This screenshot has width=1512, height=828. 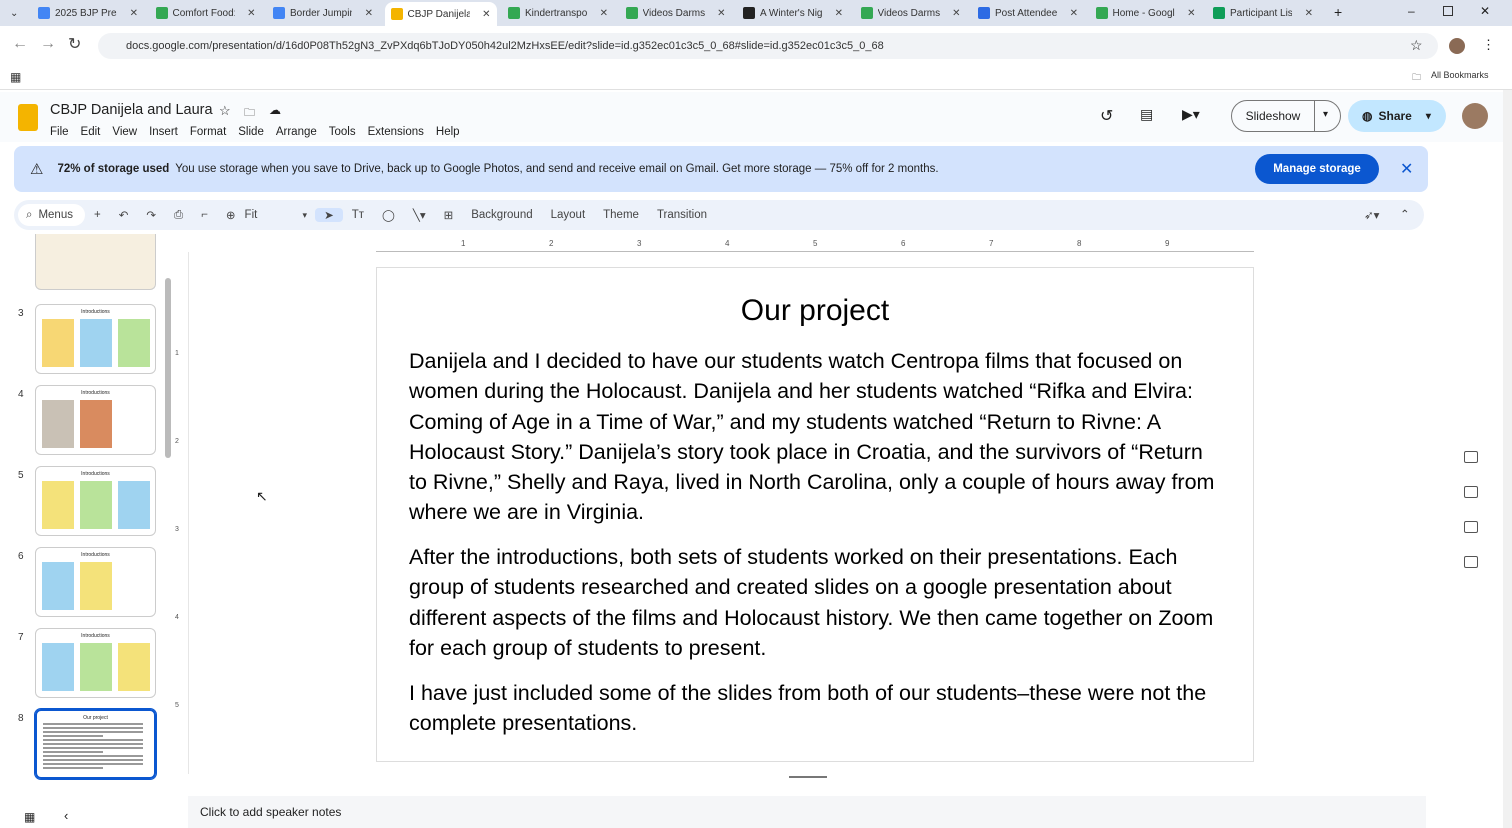 I want to click on browser-tab: Border Jumpin ✕, so click(x=323, y=13).